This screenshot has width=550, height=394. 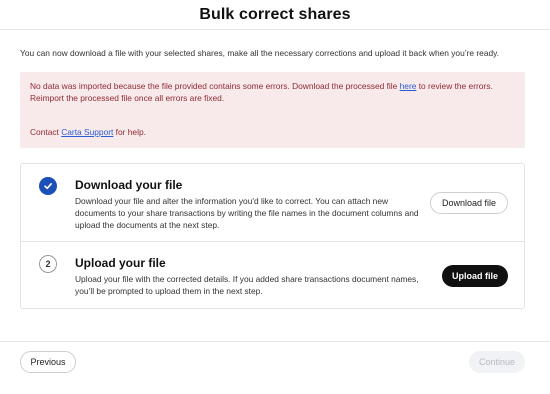 What do you see at coordinates (48, 362) in the screenshot?
I see `previous-button: Previous` at bounding box center [48, 362].